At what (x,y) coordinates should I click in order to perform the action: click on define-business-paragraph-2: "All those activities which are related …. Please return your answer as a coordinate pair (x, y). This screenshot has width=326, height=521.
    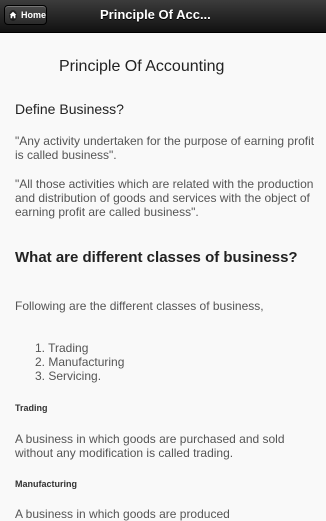
    Looking at the image, I should click on (164, 198).